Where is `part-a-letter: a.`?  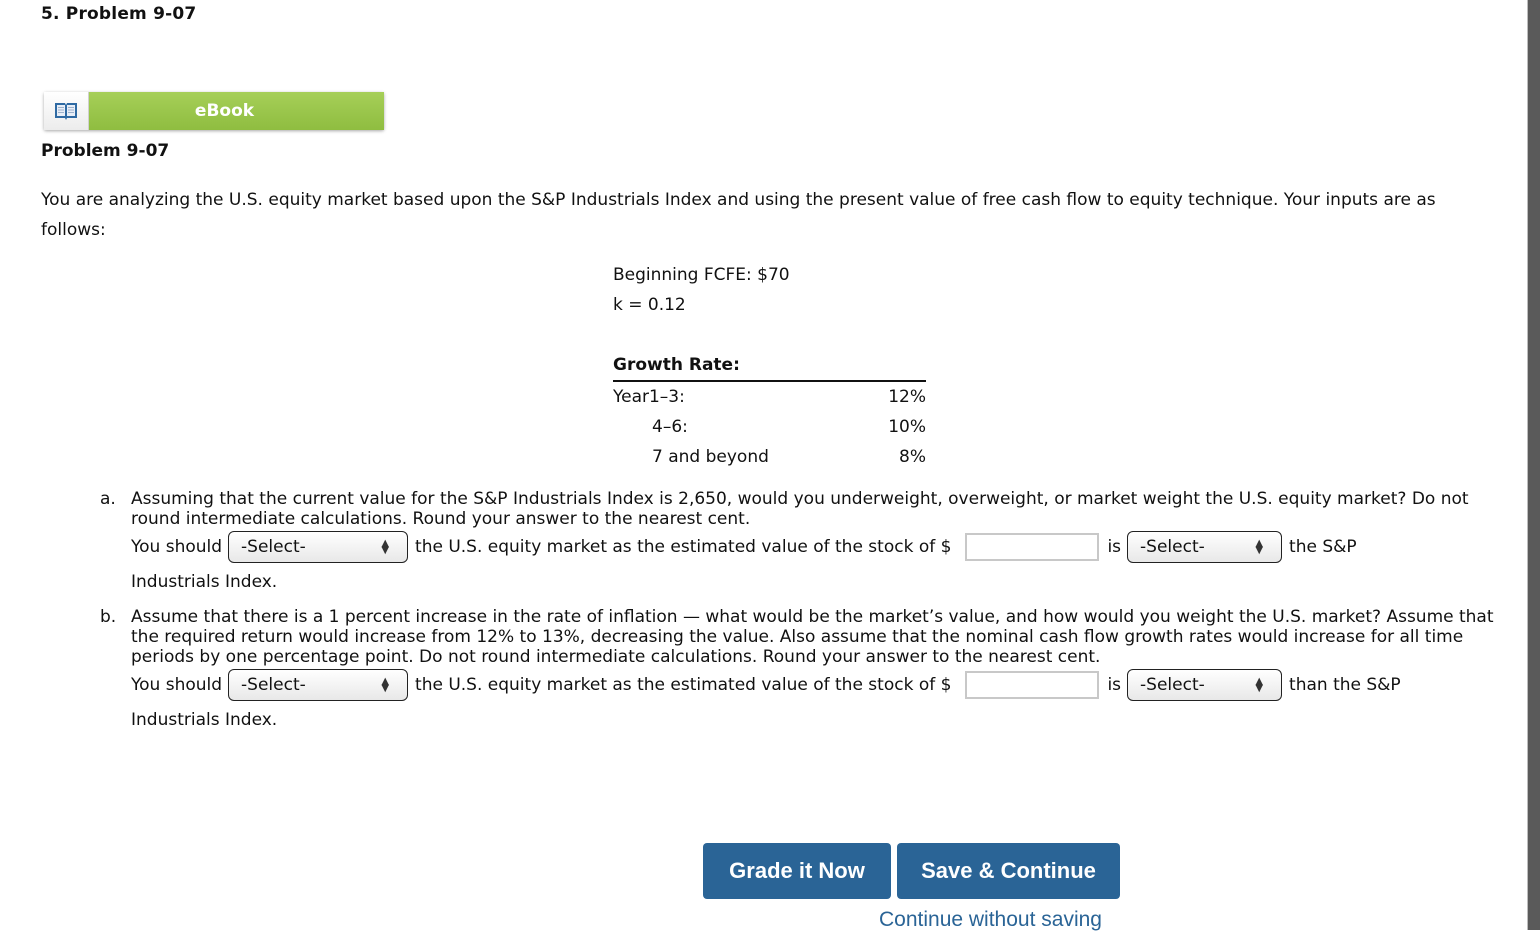
part-a-letter: a. is located at coordinates (108, 499).